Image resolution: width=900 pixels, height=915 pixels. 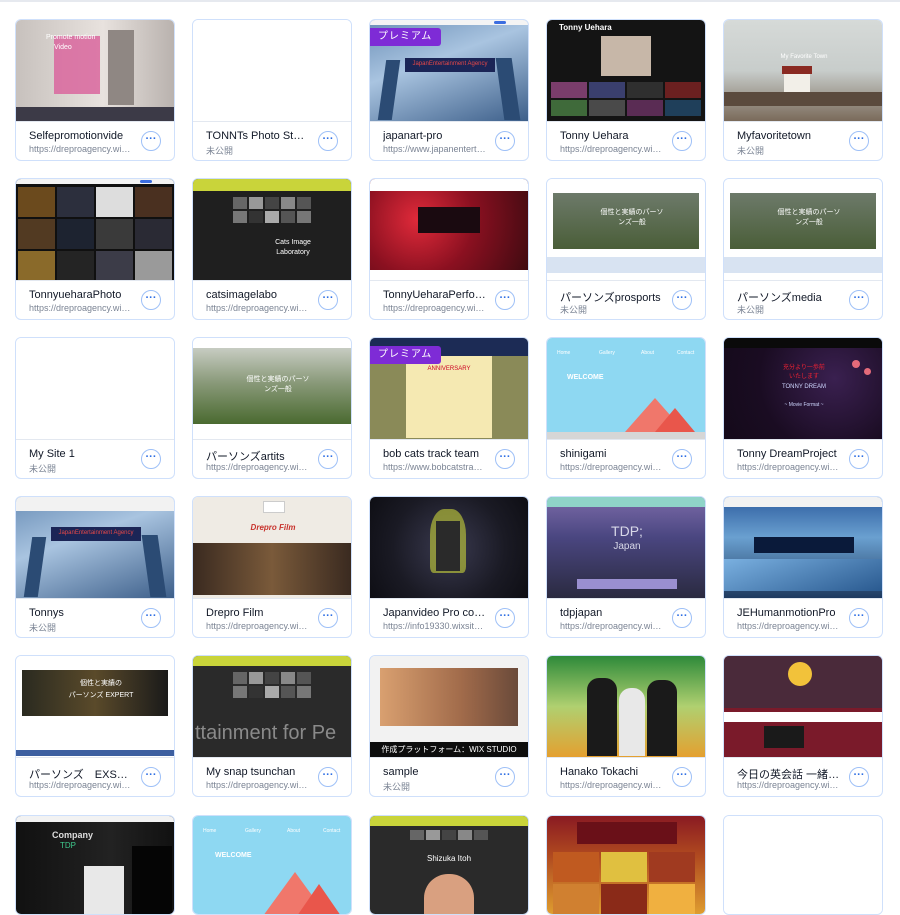 I want to click on site-card: Shizuka Itoh, so click(x=449, y=865).